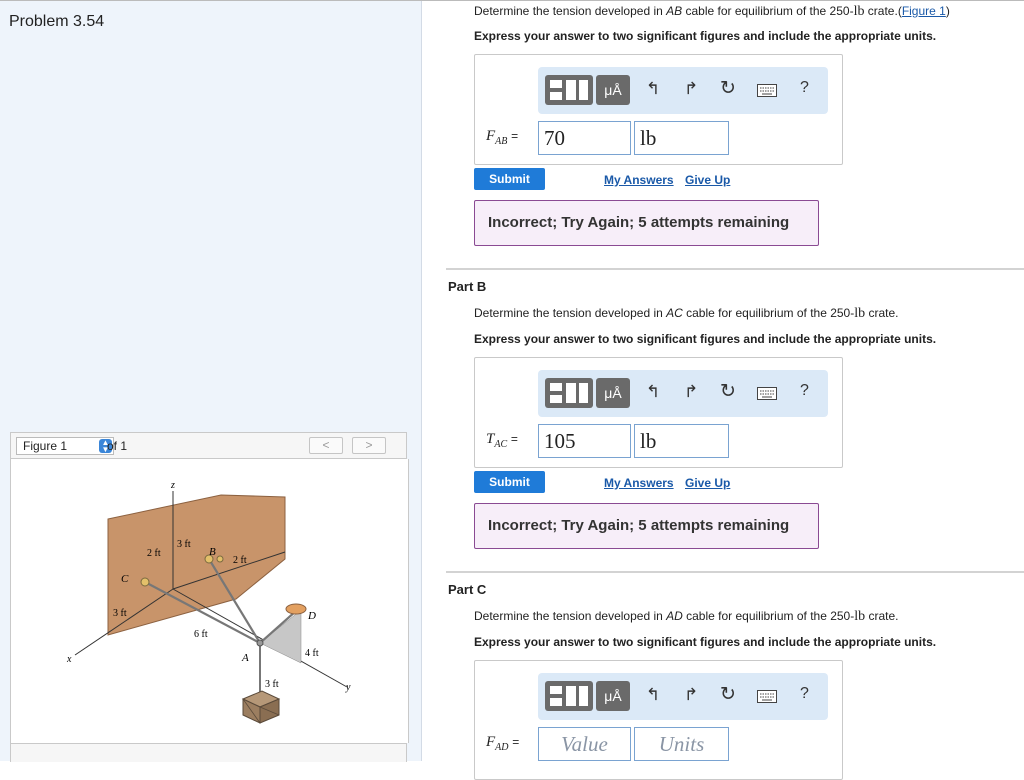  What do you see at coordinates (883, 11) in the screenshot?
I see `question-text: crate.(` at bounding box center [883, 11].